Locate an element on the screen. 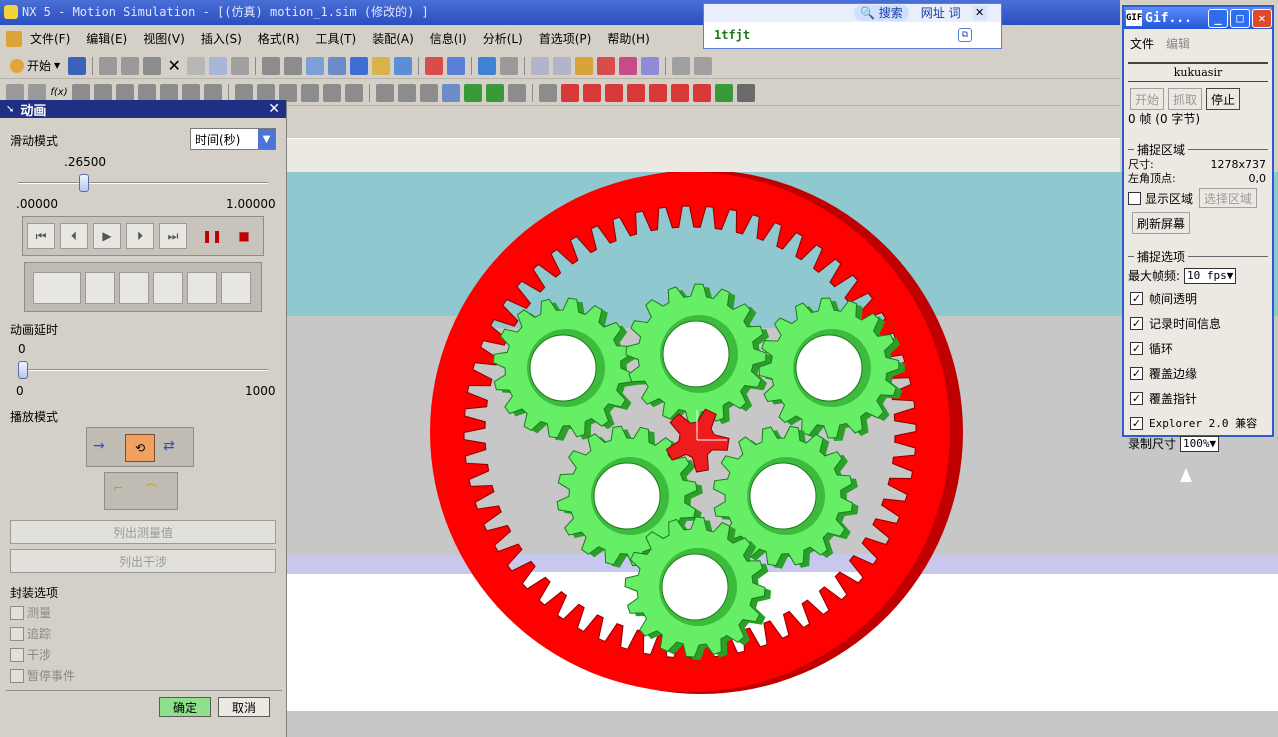 This screenshot has height=737, width=1278. maximize-icon: □ is located at coordinates (1240, 18).